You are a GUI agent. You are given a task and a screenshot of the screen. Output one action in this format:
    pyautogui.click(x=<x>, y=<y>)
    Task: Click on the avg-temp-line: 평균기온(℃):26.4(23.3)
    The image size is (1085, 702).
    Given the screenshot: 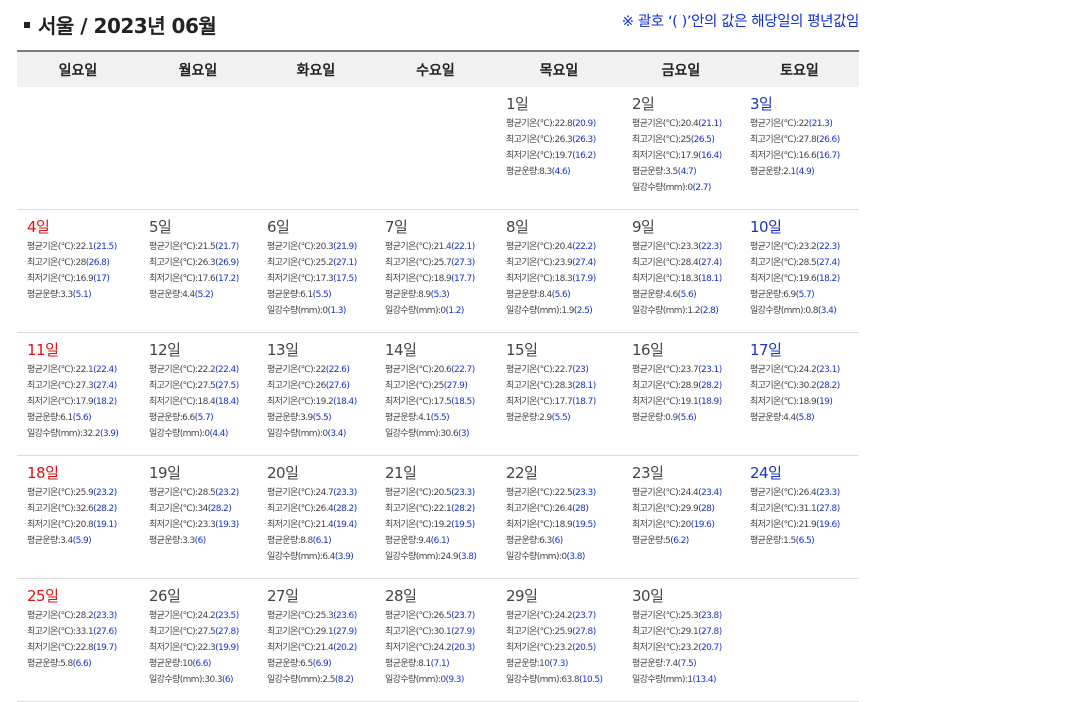 What is the action you would take?
    pyautogui.click(x=795, y=493)
    